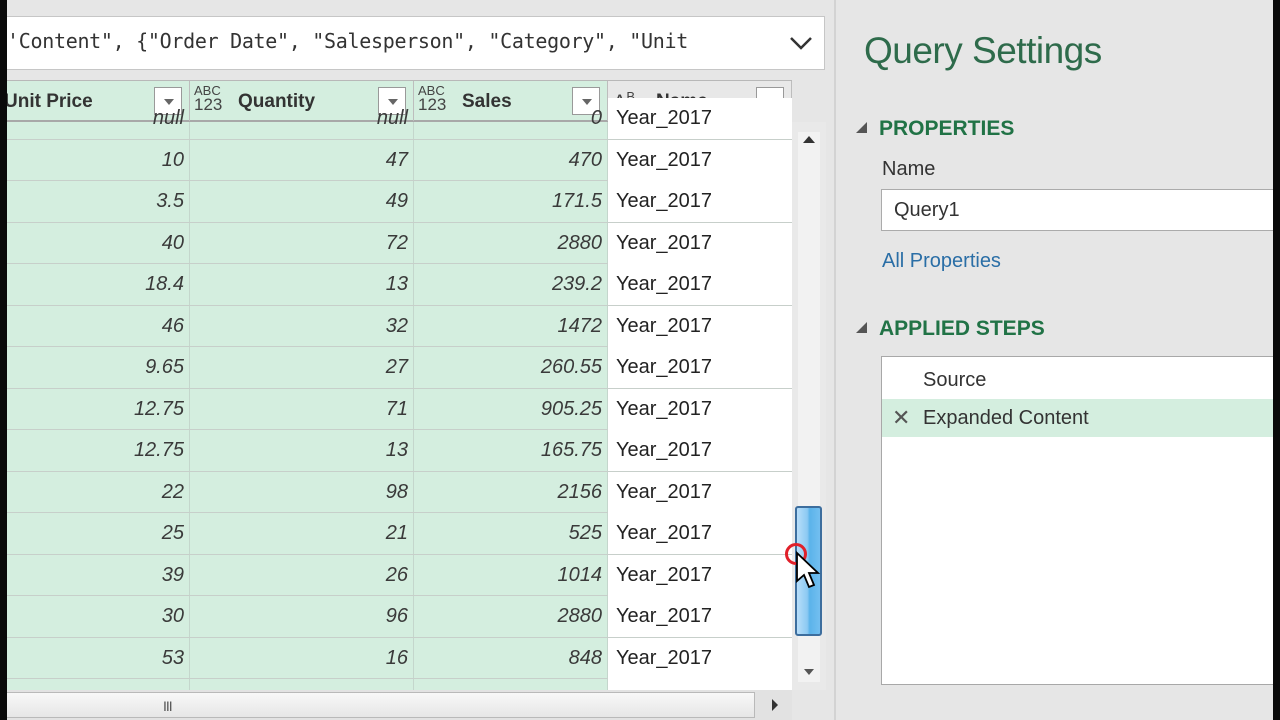 The width and height of the screenshot is (1280, 720). I want to click on table-row: 12.75 71 905.25 Year_2017, so click(399, 409).